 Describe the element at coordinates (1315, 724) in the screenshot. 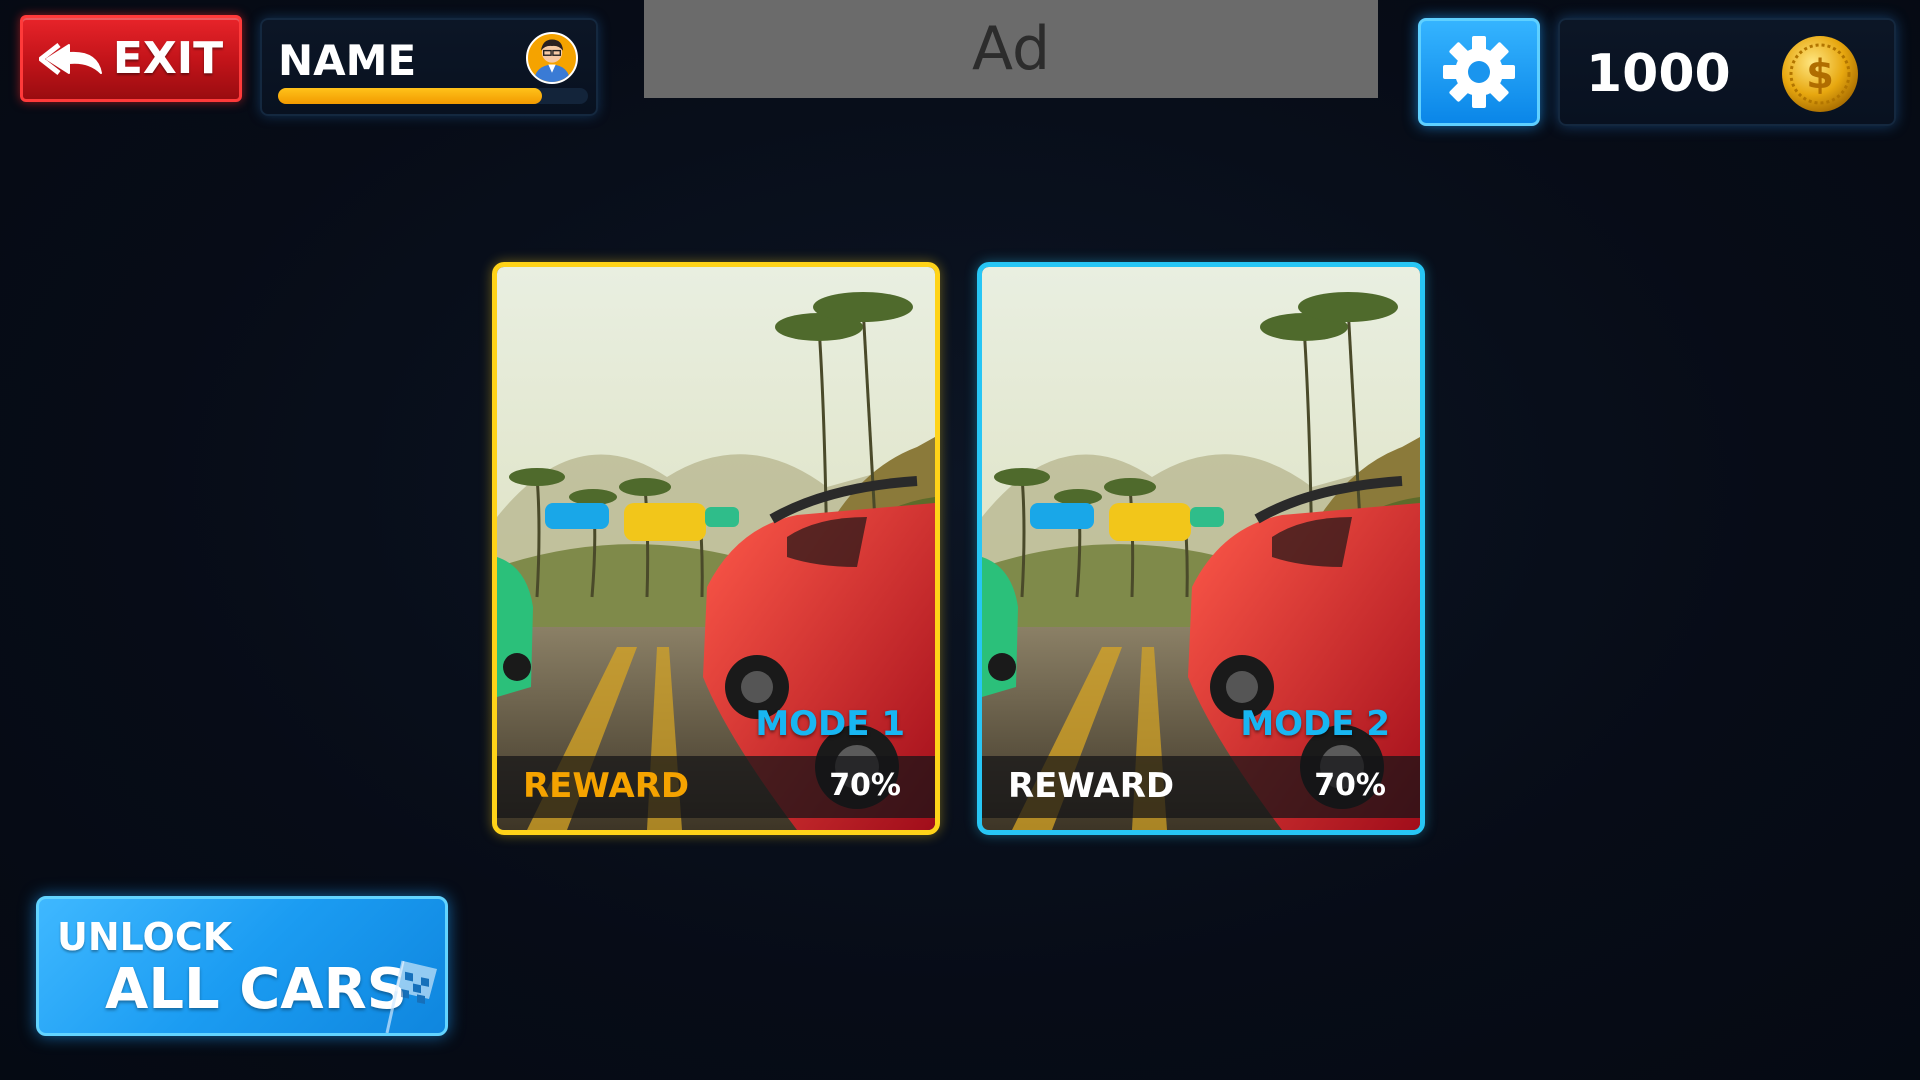

I see `mode-label: MODE 2` at that location.